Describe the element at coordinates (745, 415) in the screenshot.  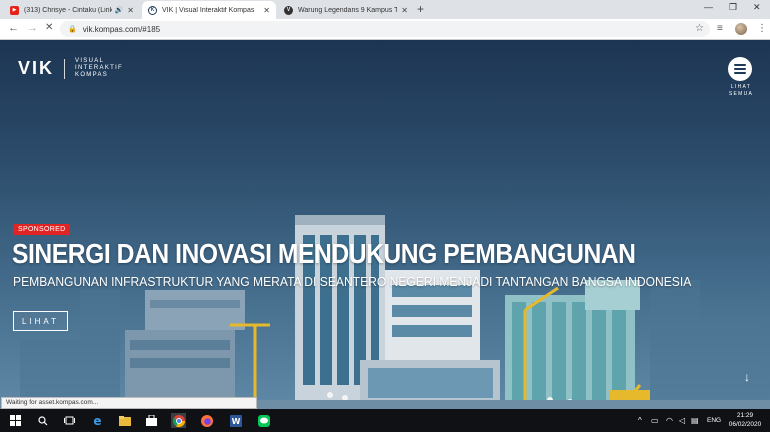
I see `clock-time: 21:29` at that location.